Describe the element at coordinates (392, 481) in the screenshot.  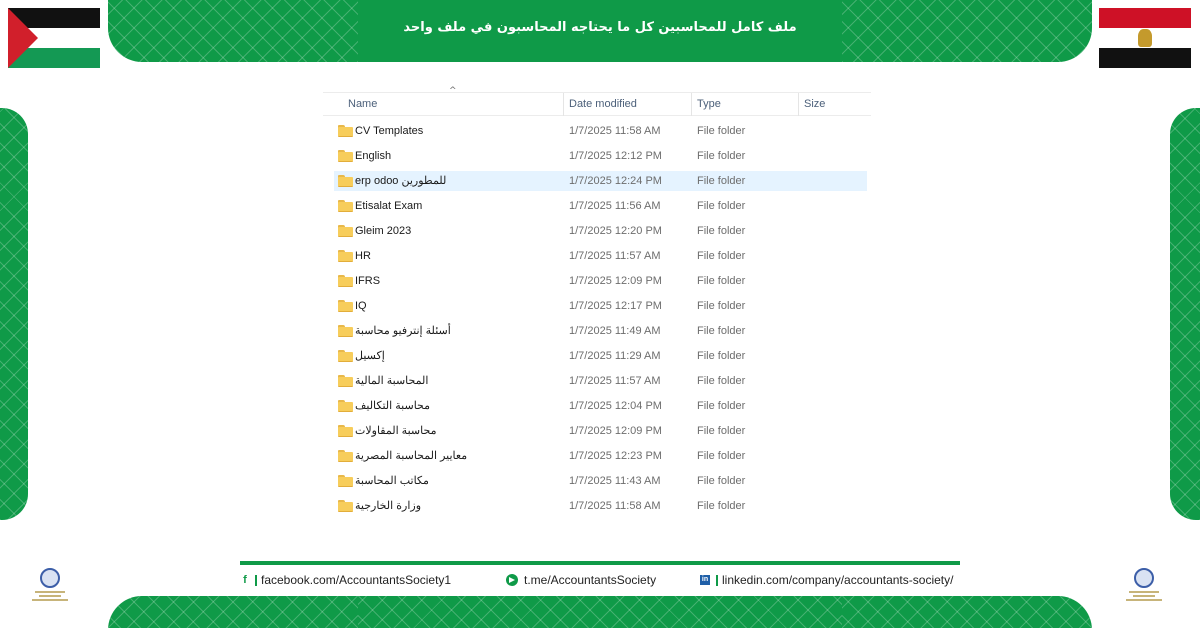
I see `file-name: مكاتب المحاسبة` at that location.